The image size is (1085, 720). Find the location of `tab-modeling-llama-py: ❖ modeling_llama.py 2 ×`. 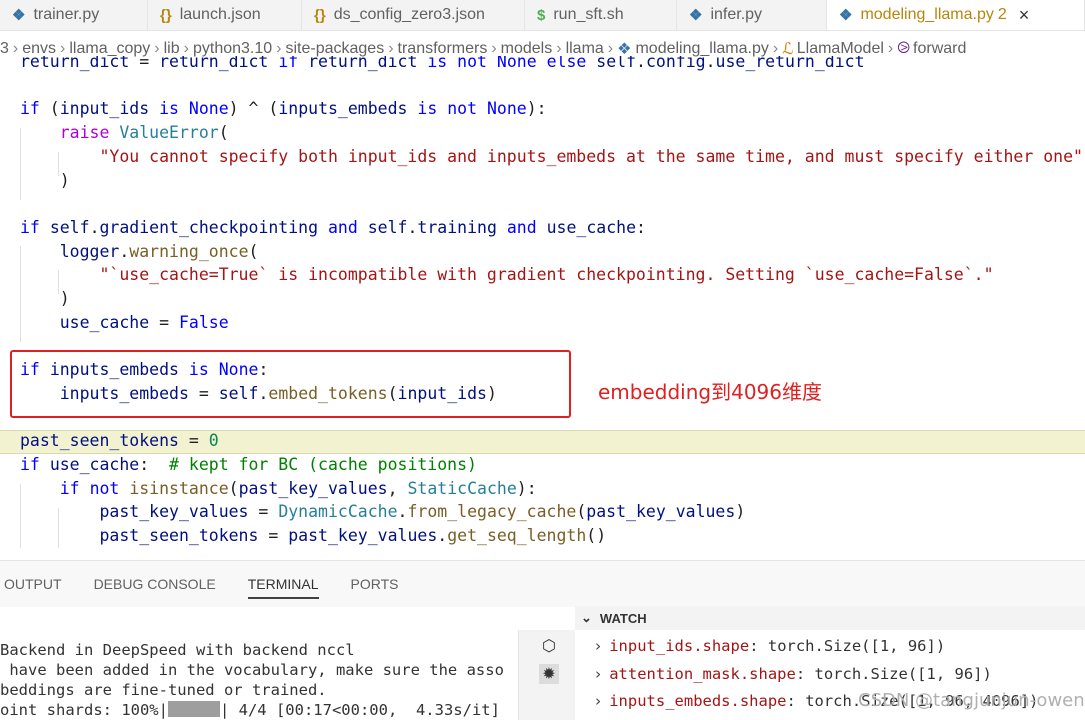

tab-modeling-llama-py: ❖ modeling_llama.py 2 × is located at coordinates (956, 15).